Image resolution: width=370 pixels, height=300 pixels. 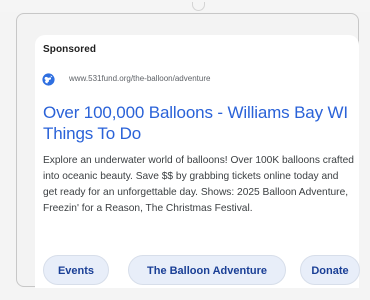 I want to click on sponsored-label: Sponsored, so click(x=70, y=49).